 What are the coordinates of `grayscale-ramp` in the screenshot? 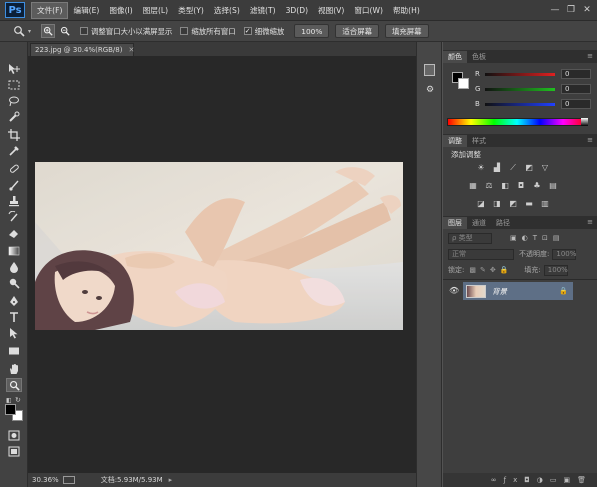 It's located at (584, 122).